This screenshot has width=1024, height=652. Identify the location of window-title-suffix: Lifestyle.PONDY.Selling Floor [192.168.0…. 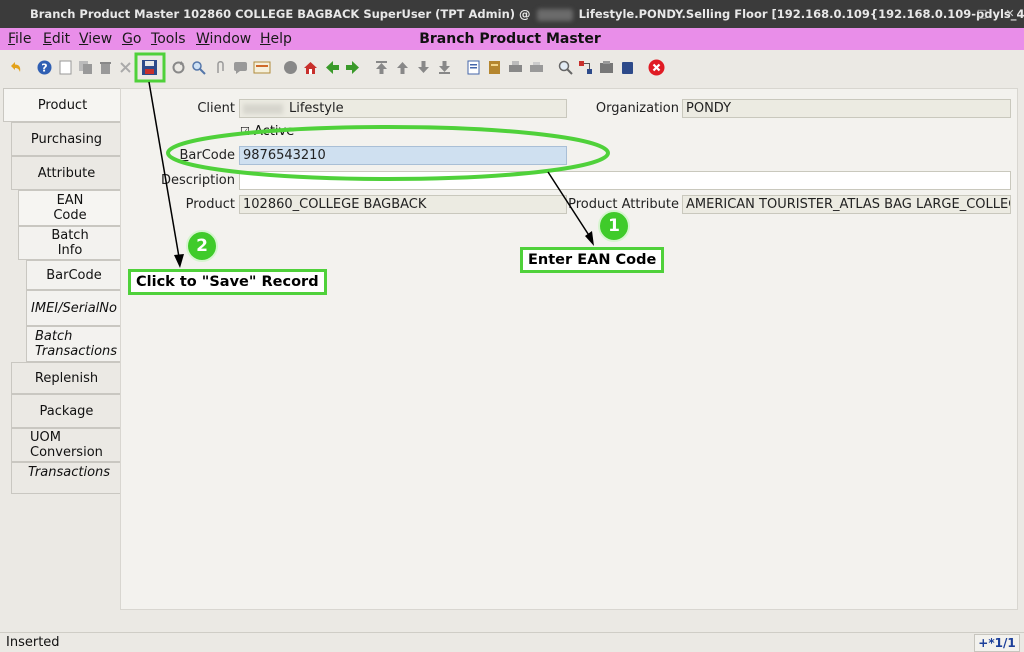
(801, 14).